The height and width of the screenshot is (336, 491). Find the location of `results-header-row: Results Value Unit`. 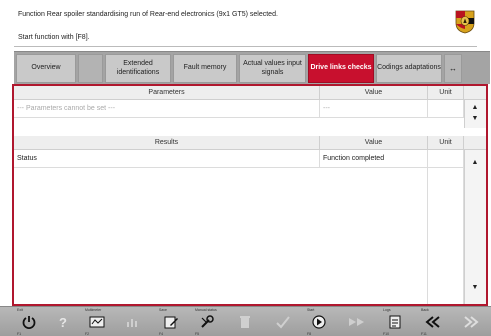

results-header-row: Results Value Unit is located at coordinates (250, 143).